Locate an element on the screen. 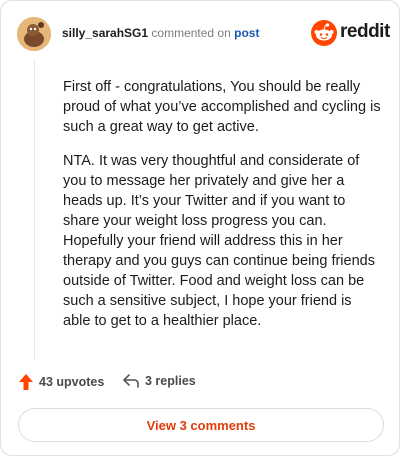 The image size is (400, 456). avatar is located at coordinates (34, 34).